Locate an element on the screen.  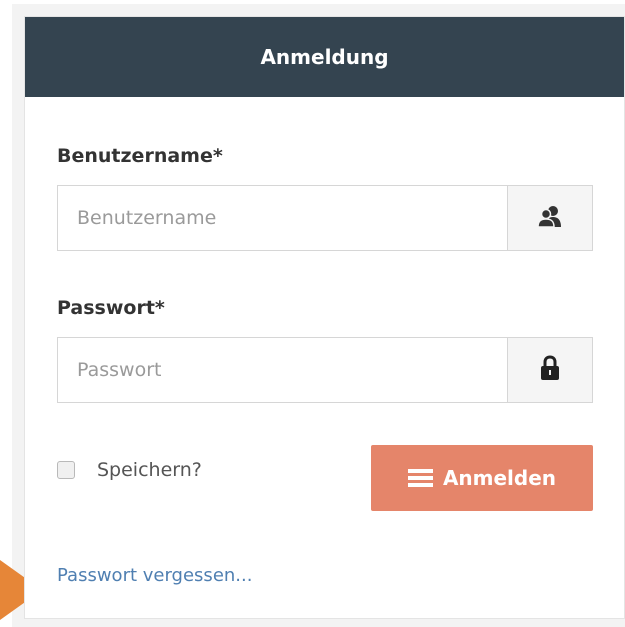
login-button: Anmelden is located at coordinates (482, 478).